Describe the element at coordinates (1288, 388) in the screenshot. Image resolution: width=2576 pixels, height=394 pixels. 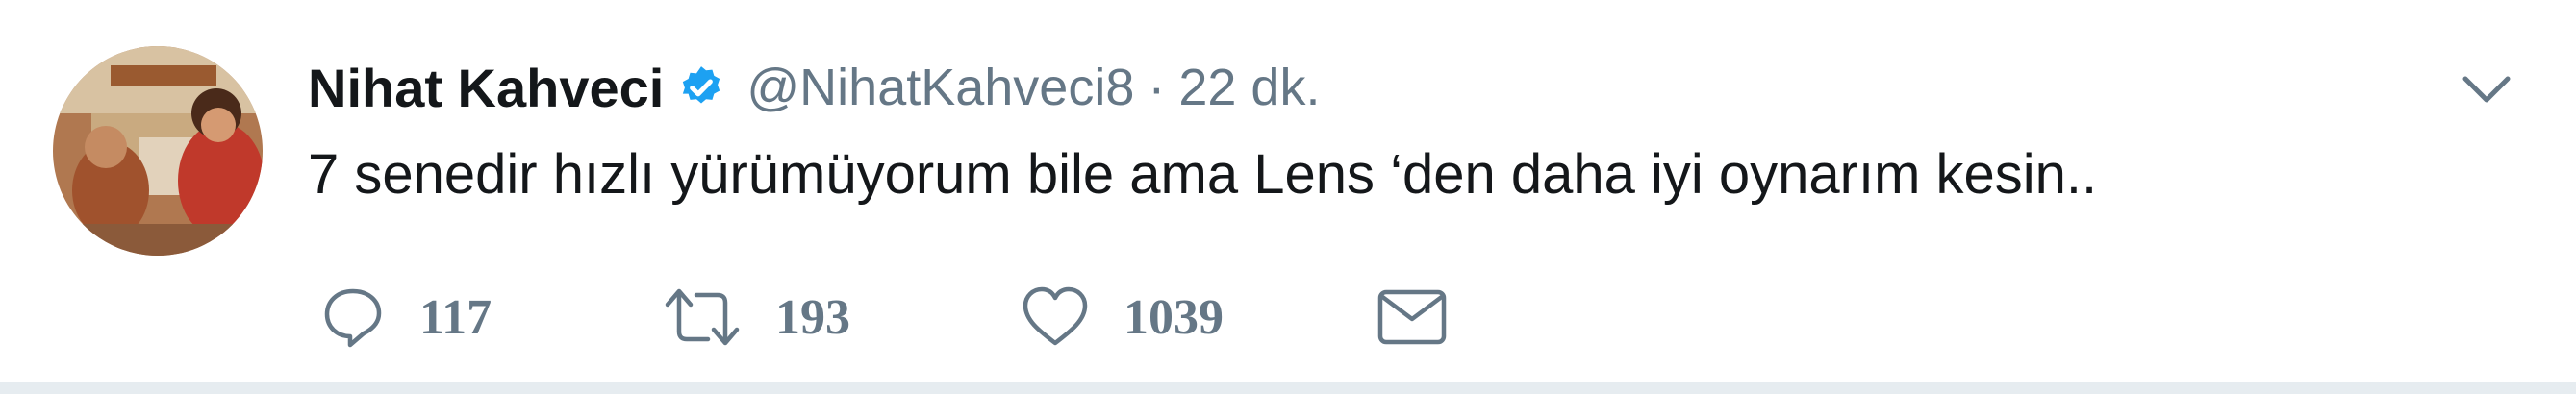
I see `tweet-divider` at that location.